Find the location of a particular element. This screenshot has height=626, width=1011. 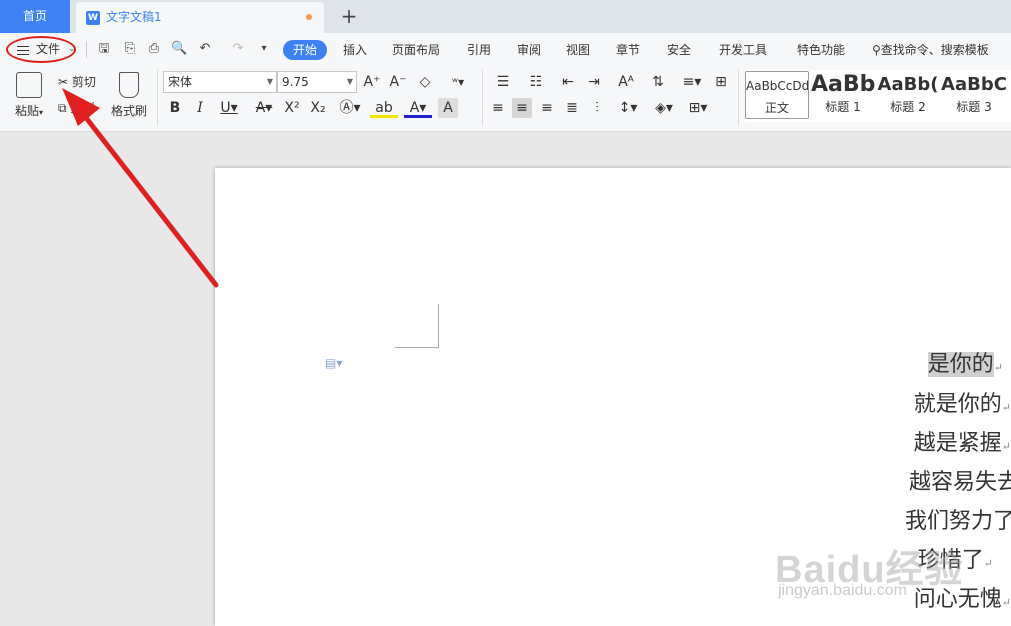

highlight-icon: ab is located at coordinates (384, 108).